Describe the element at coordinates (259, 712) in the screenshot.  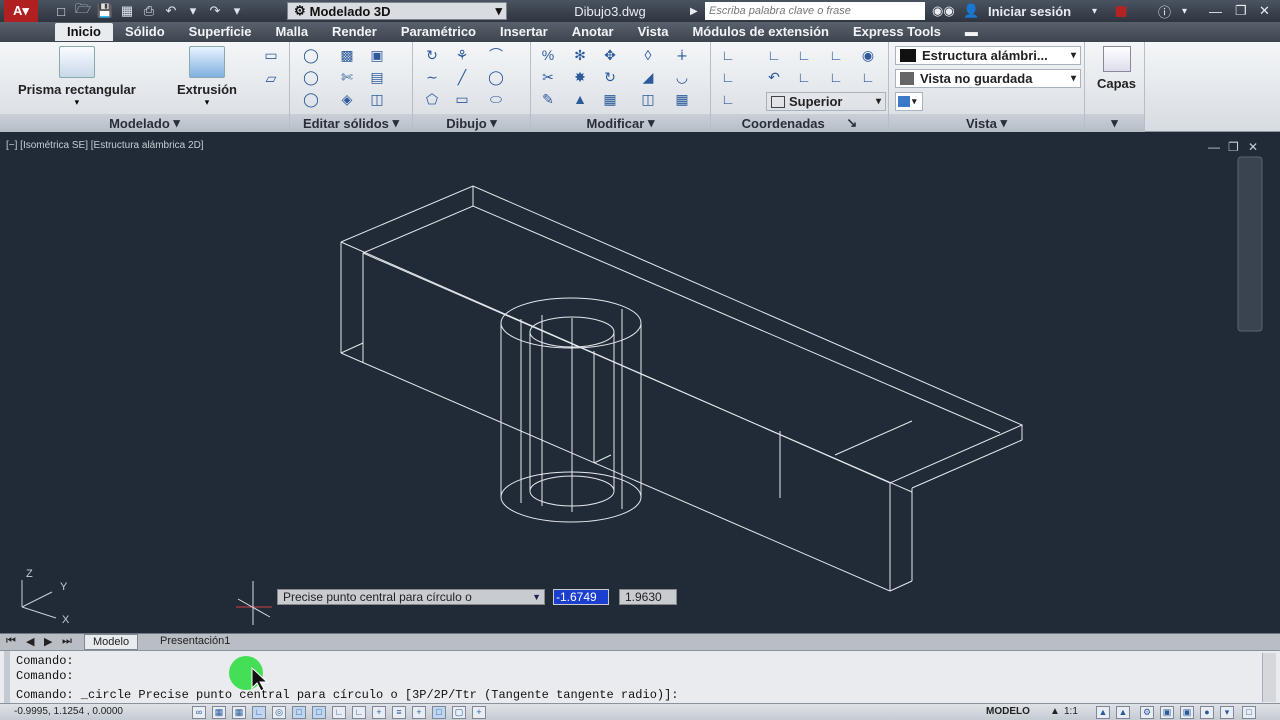
I see `ortho-mode-icon: ∟` at that location.